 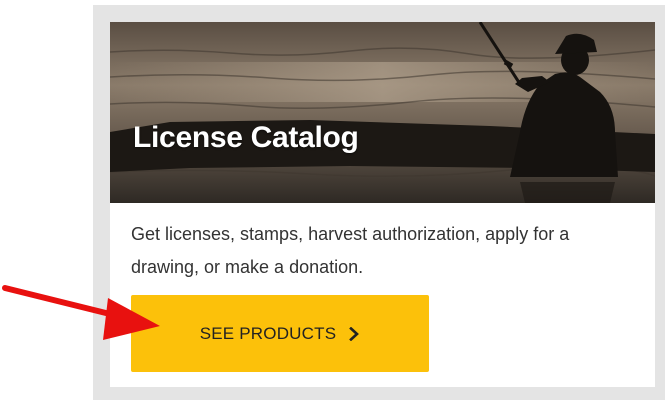 What do you see at coordinates (81, 312) in the screenshot?
I see `red-arrow-icon` at bounding box center [81, 312].